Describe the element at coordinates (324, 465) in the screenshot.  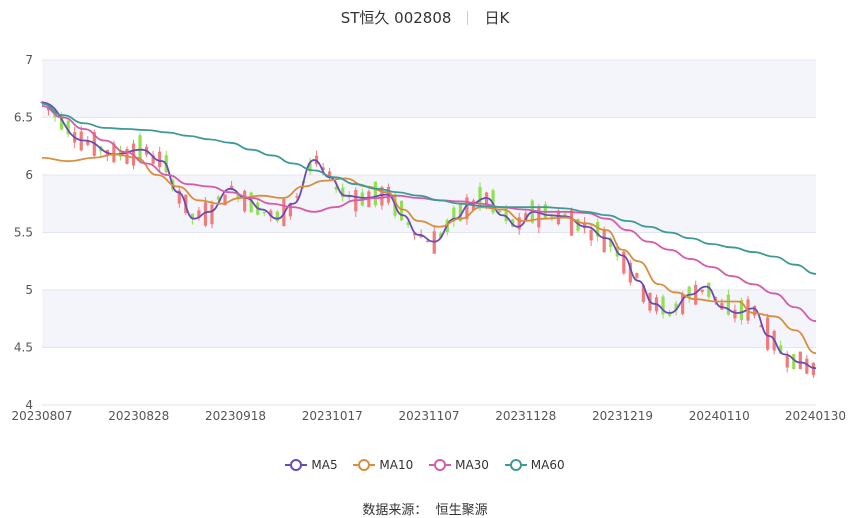
I see `legend-ma5-label: MA5` at that location.